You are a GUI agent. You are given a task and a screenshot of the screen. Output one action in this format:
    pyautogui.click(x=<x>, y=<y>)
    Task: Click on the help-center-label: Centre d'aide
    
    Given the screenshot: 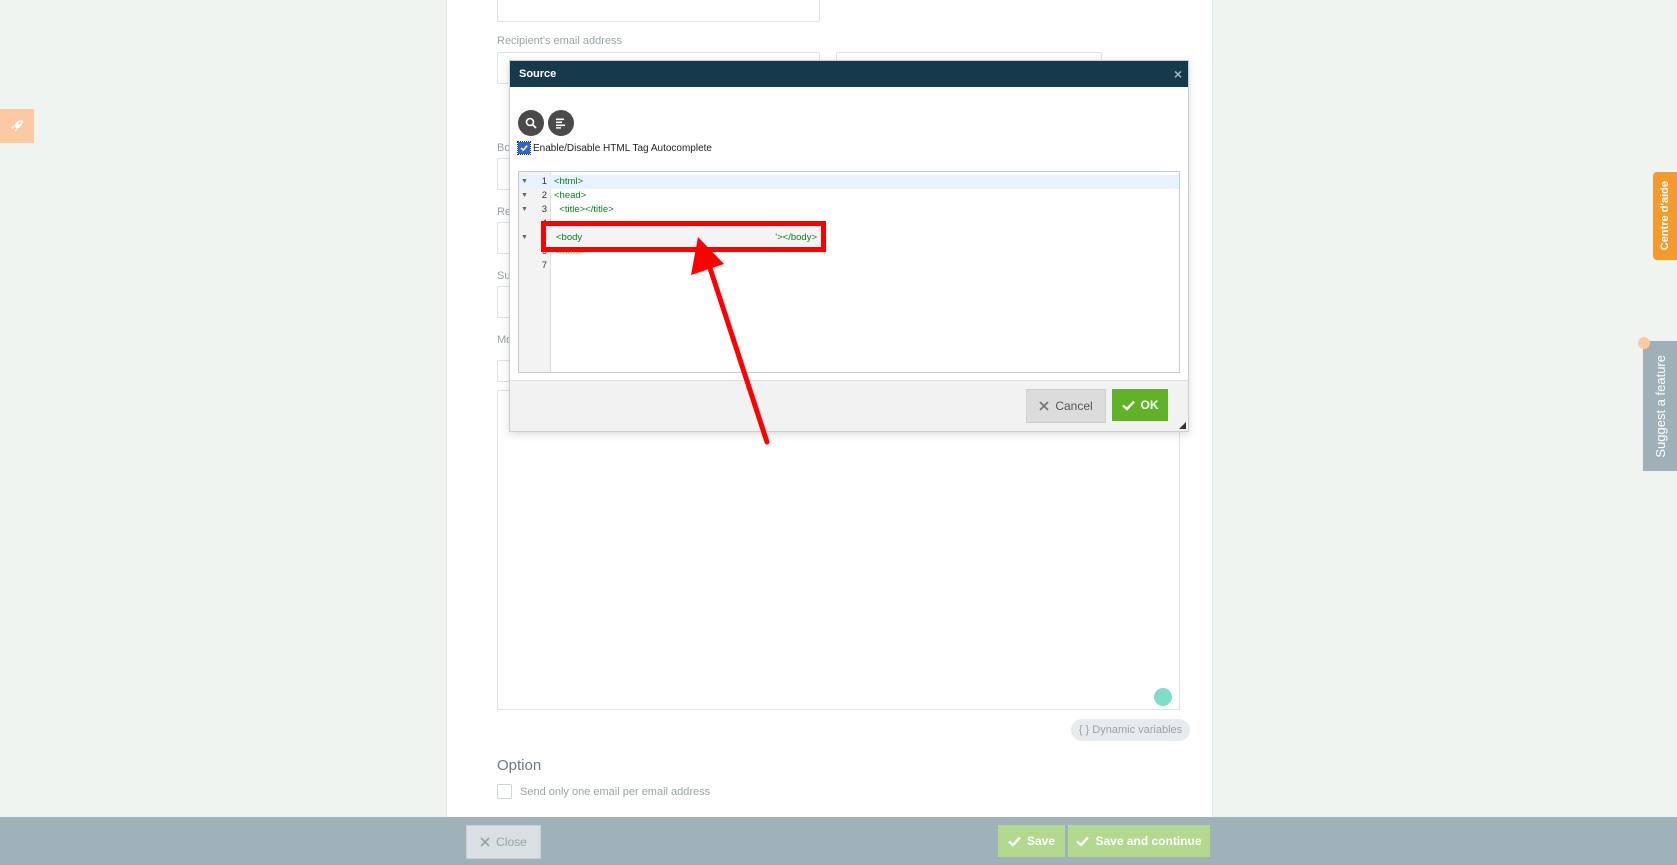 What is the action you would take?
    pyautogui.click(x=1665, y=216)
    